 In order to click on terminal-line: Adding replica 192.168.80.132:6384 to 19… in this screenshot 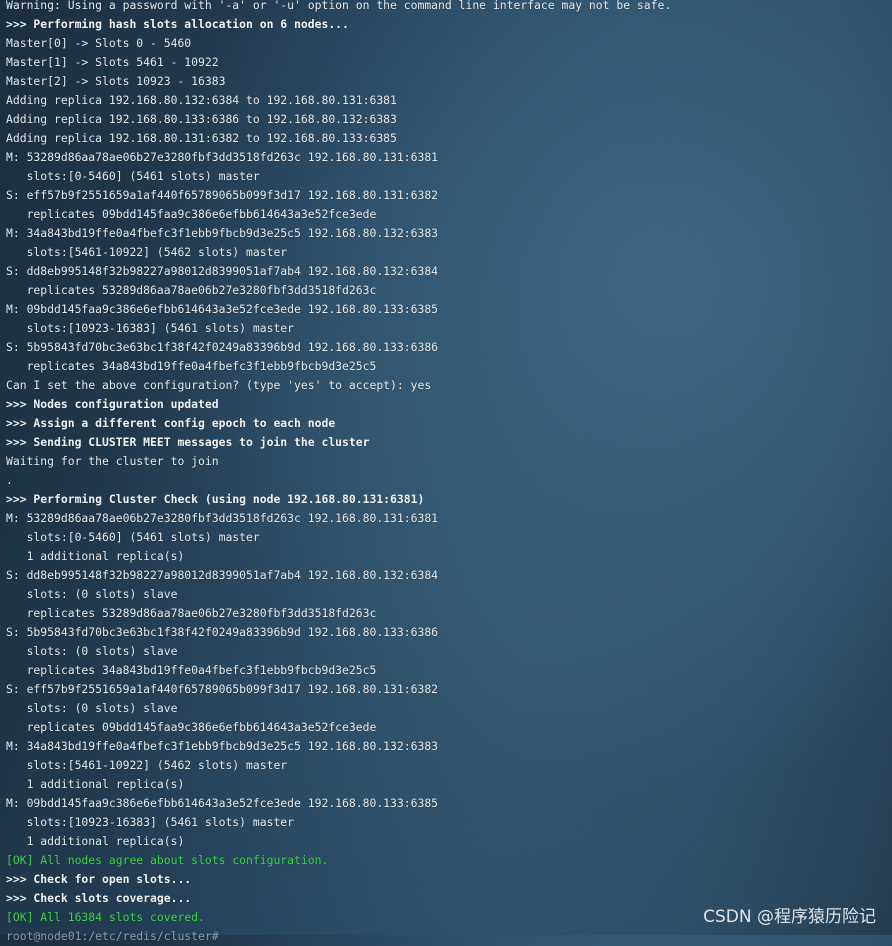, I will do `click(201, 100)`.